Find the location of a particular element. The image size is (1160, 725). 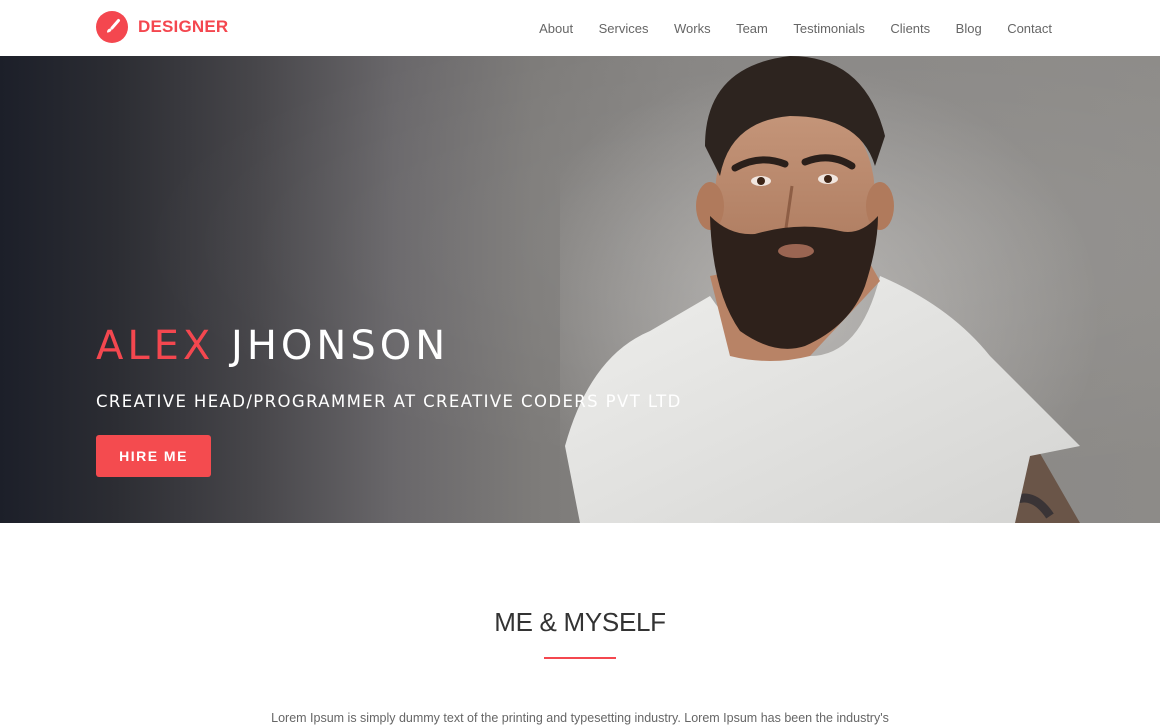

nav-works: Works is located at coordinates (692, 28).